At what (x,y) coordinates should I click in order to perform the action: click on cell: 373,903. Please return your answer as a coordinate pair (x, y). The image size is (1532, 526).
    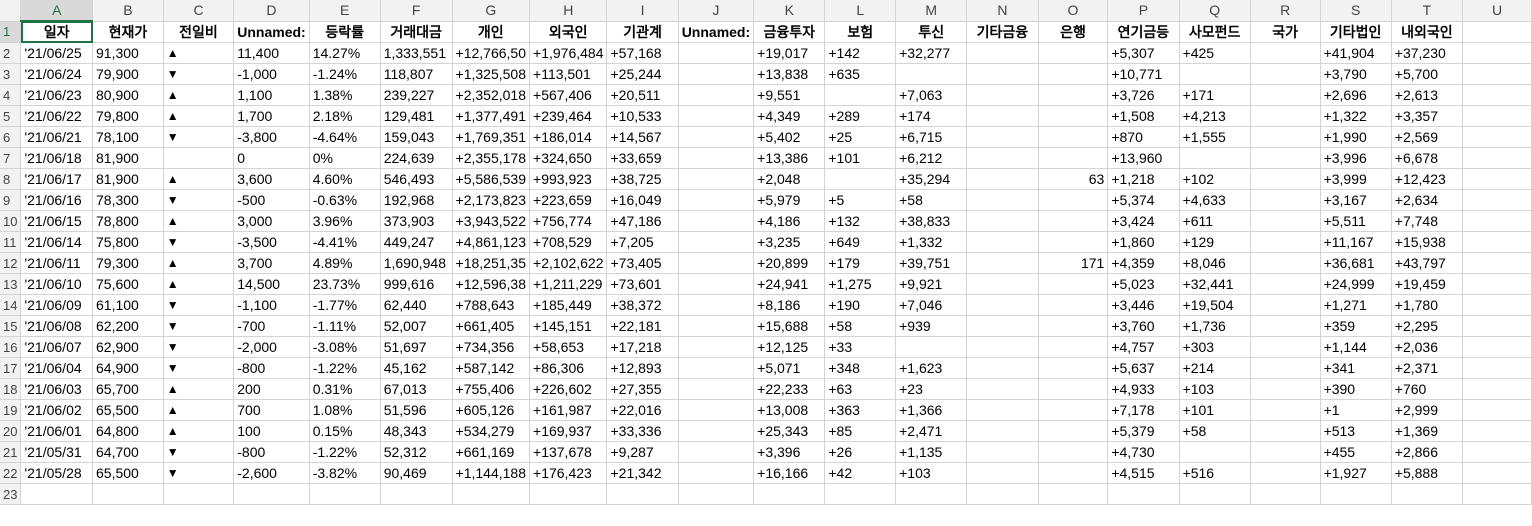
    Looking at the image, I should click on (416, 221).